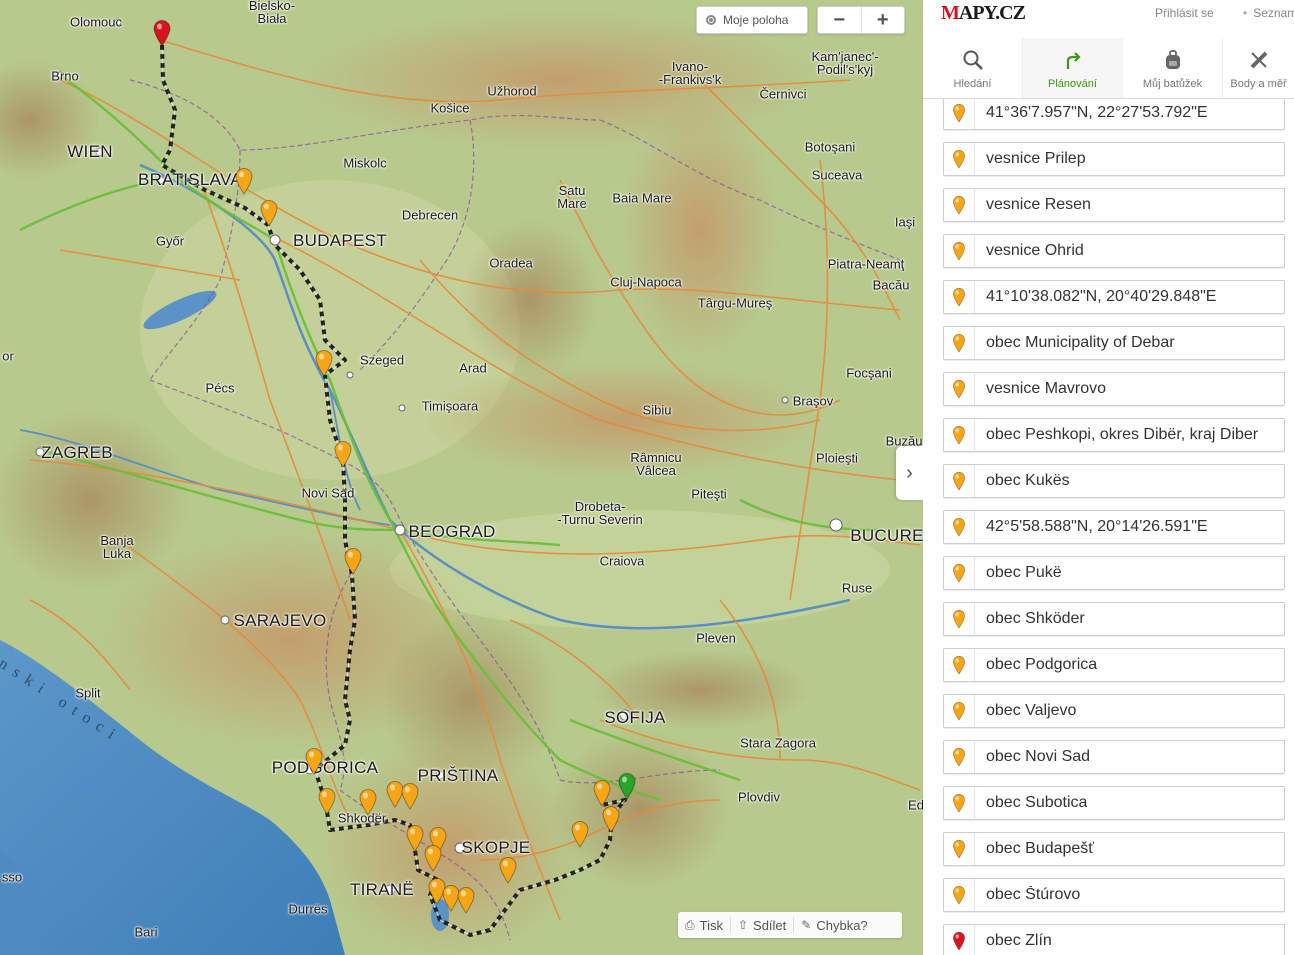  Describe the element at coordinates (1114, 573) in the screenshot. I see `route-stop: obec Pukë` at that location.